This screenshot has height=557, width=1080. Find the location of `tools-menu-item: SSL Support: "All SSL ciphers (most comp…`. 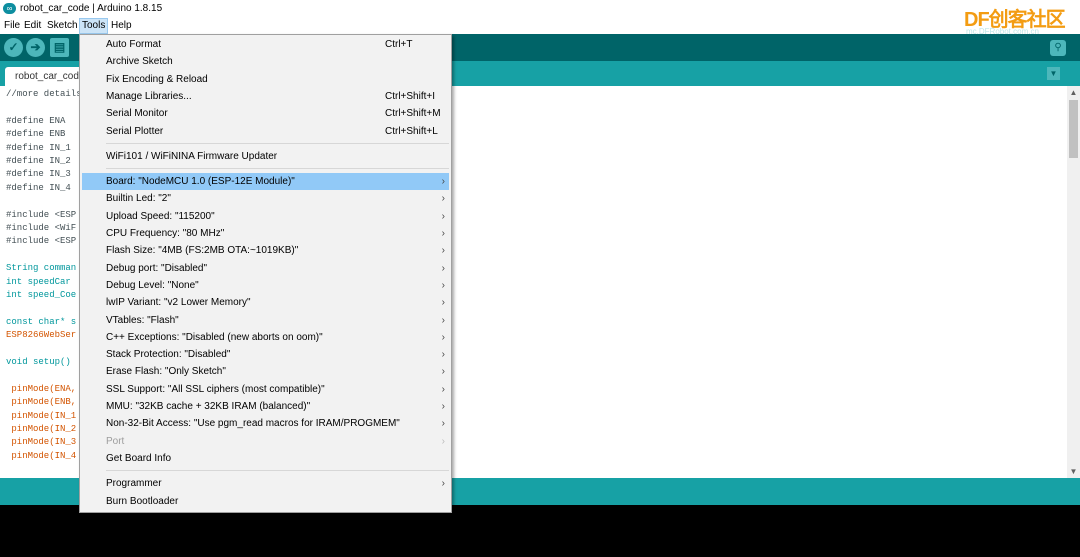

tools-menu-item: SSL Support: "All SSL ciphers (most comp… is located at coordinates (265, 389).